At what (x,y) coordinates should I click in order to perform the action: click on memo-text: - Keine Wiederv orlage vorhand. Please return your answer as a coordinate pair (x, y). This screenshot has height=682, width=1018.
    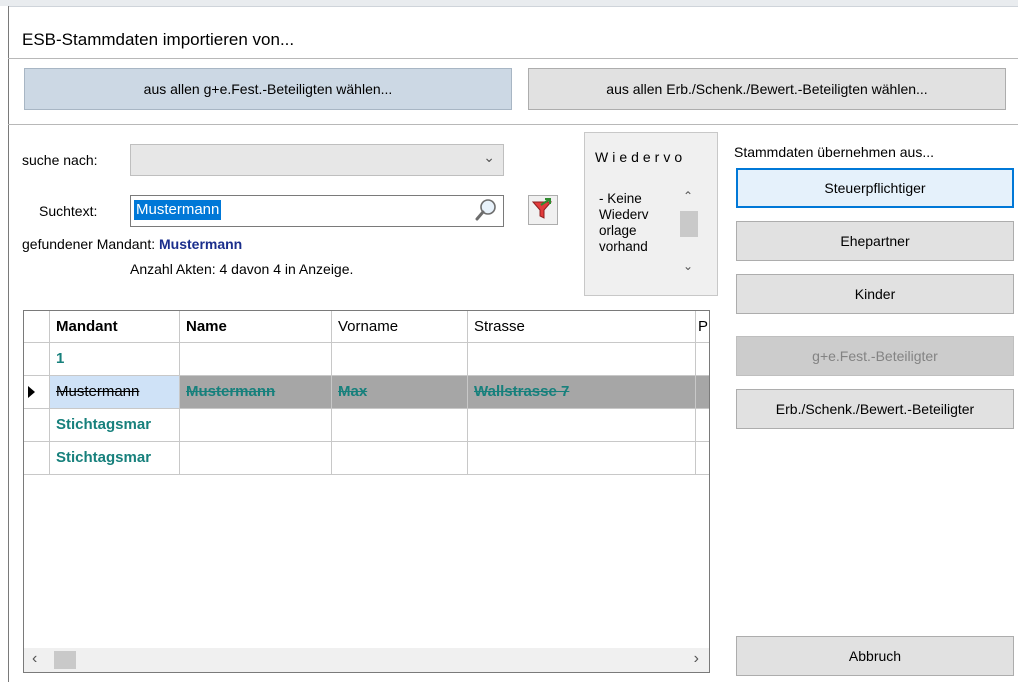
    Looking at the image, I should click on (624, 222).